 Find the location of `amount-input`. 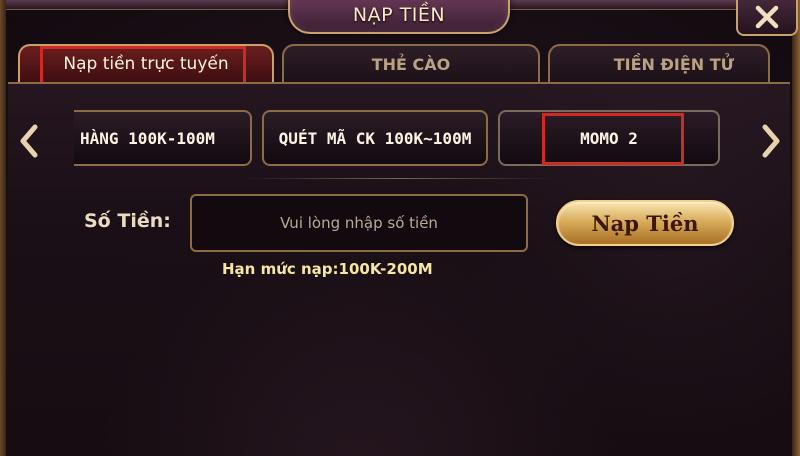

amount-input is located at coordinates (359, 223).